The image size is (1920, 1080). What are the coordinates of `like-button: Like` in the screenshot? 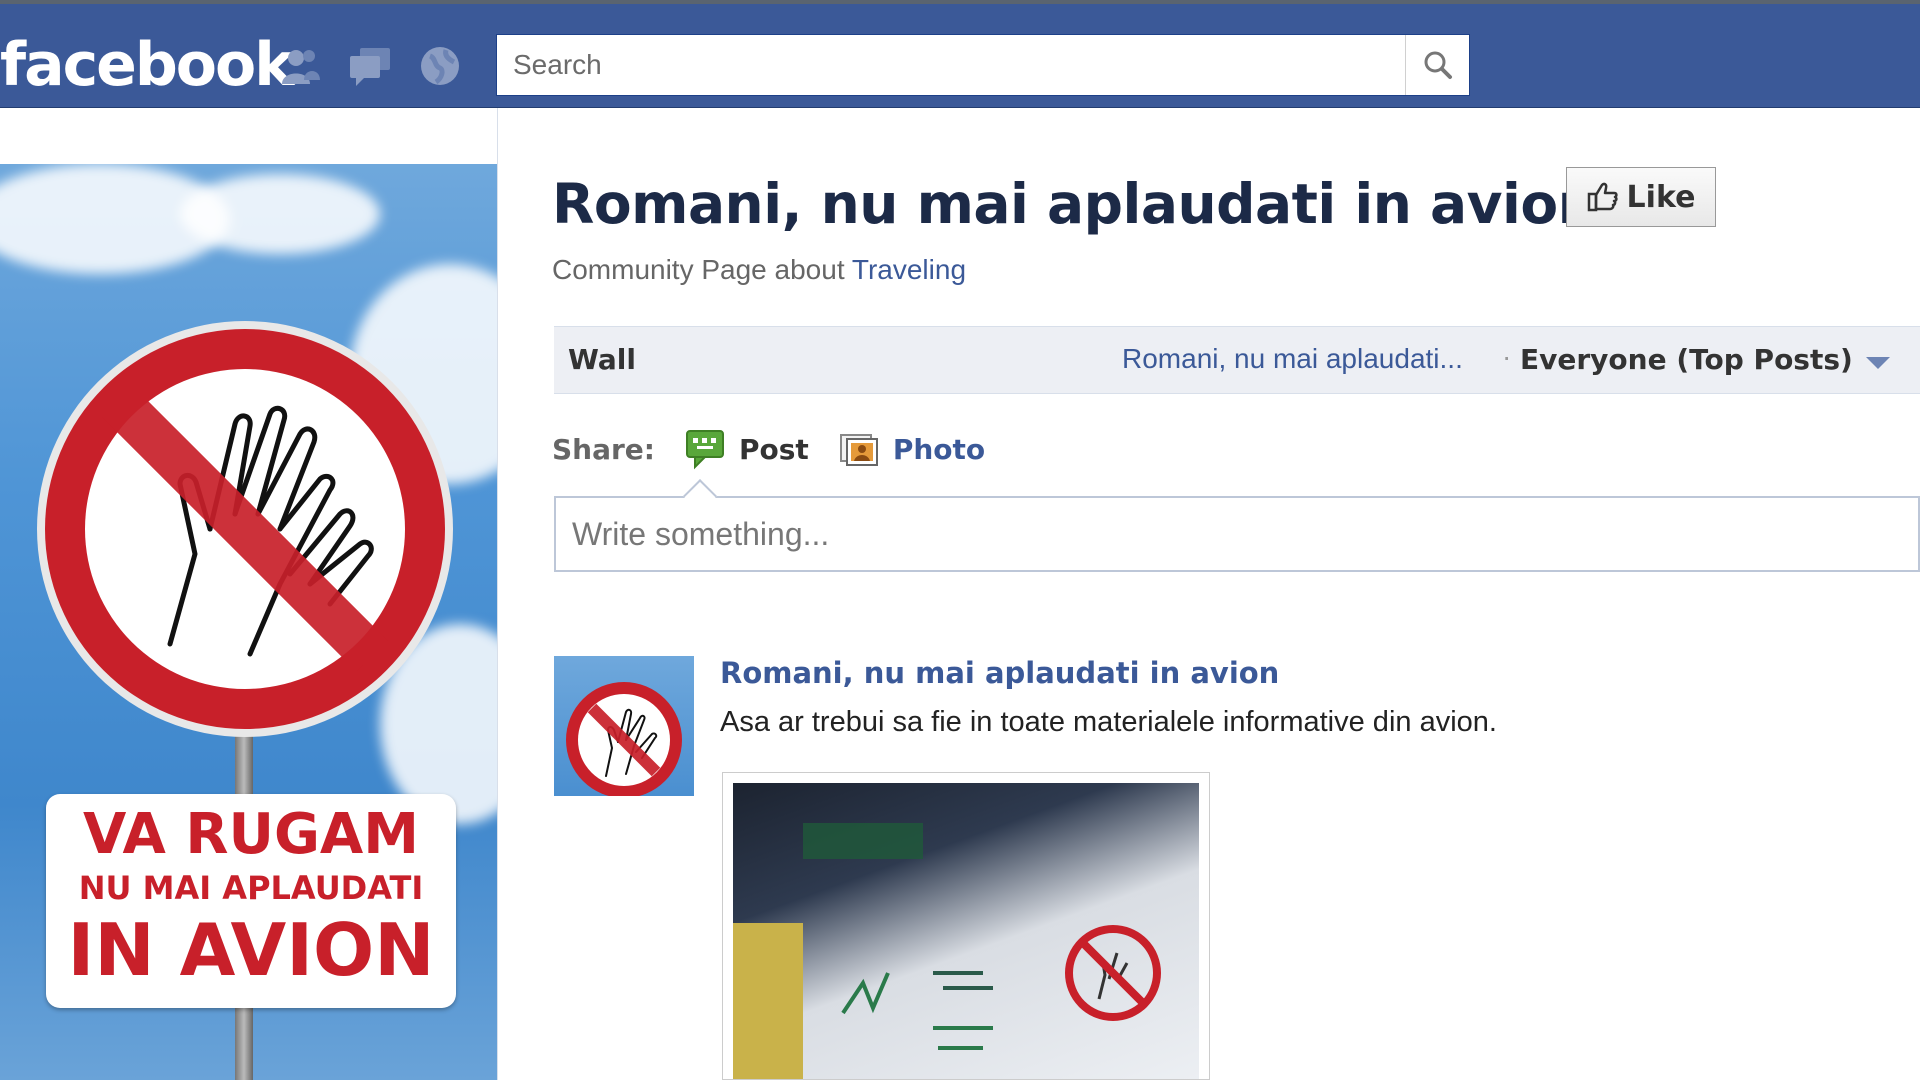 It's located at (1641, 197).